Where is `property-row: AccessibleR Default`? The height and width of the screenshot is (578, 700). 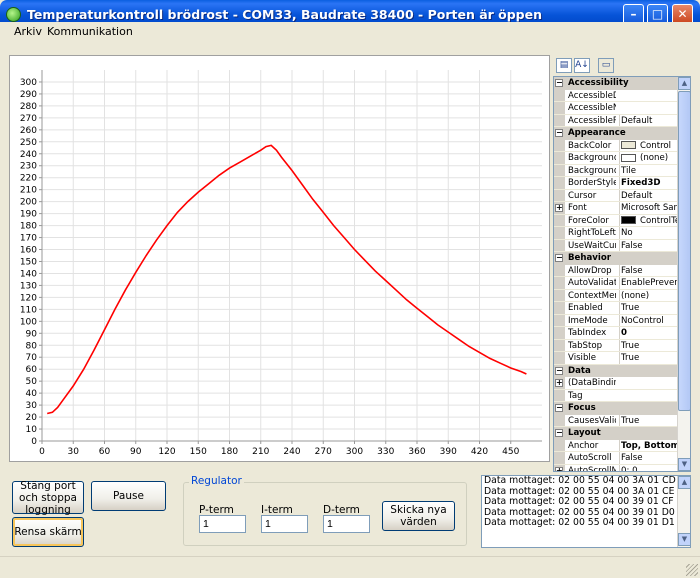 property-row: AccessibleR Default is located at coordinates (618, 120).